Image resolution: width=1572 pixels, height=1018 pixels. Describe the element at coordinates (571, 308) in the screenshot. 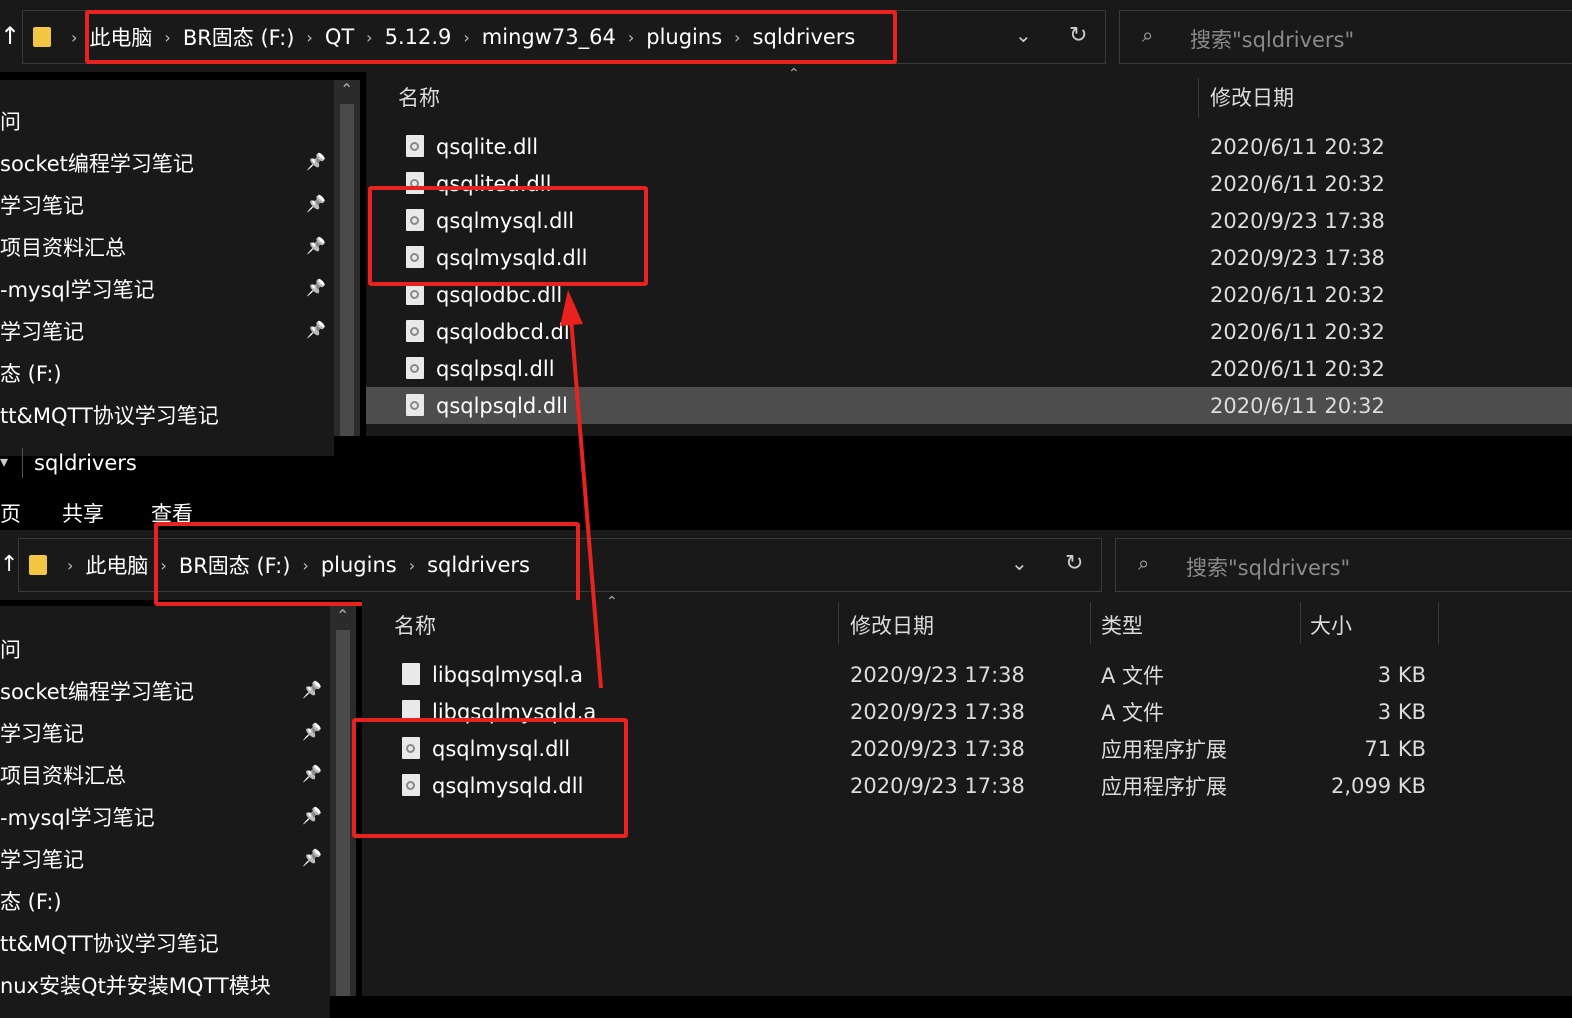

I see `arrow-head` at that location.